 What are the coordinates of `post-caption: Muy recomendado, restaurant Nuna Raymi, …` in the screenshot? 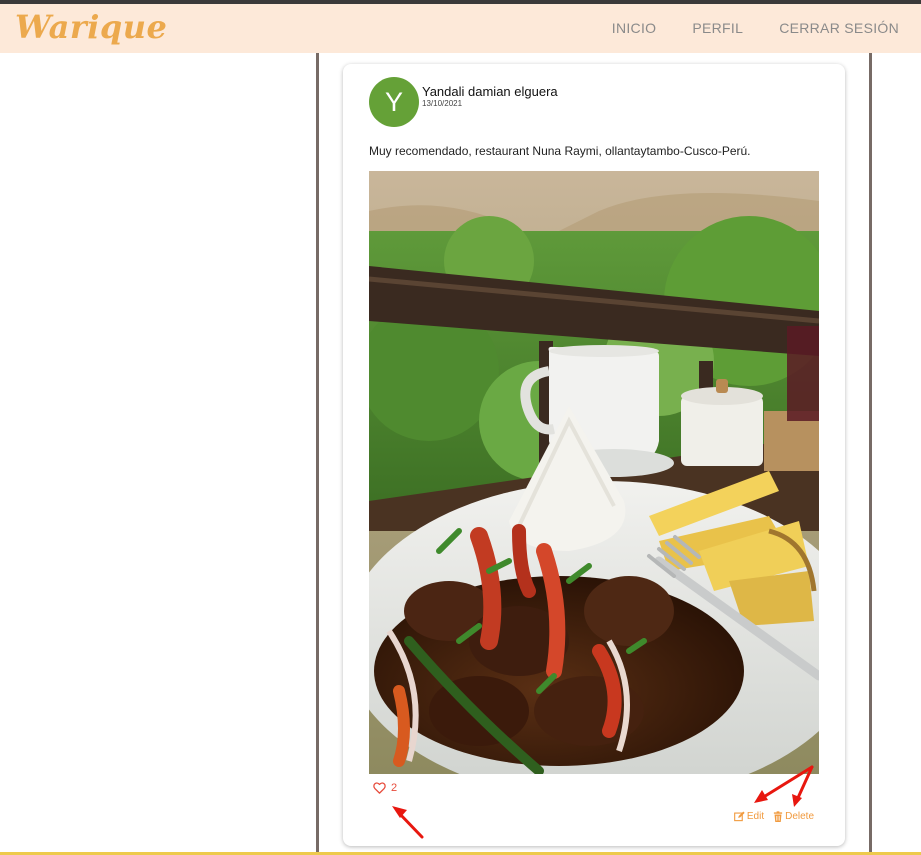 It's located at (560, 151).